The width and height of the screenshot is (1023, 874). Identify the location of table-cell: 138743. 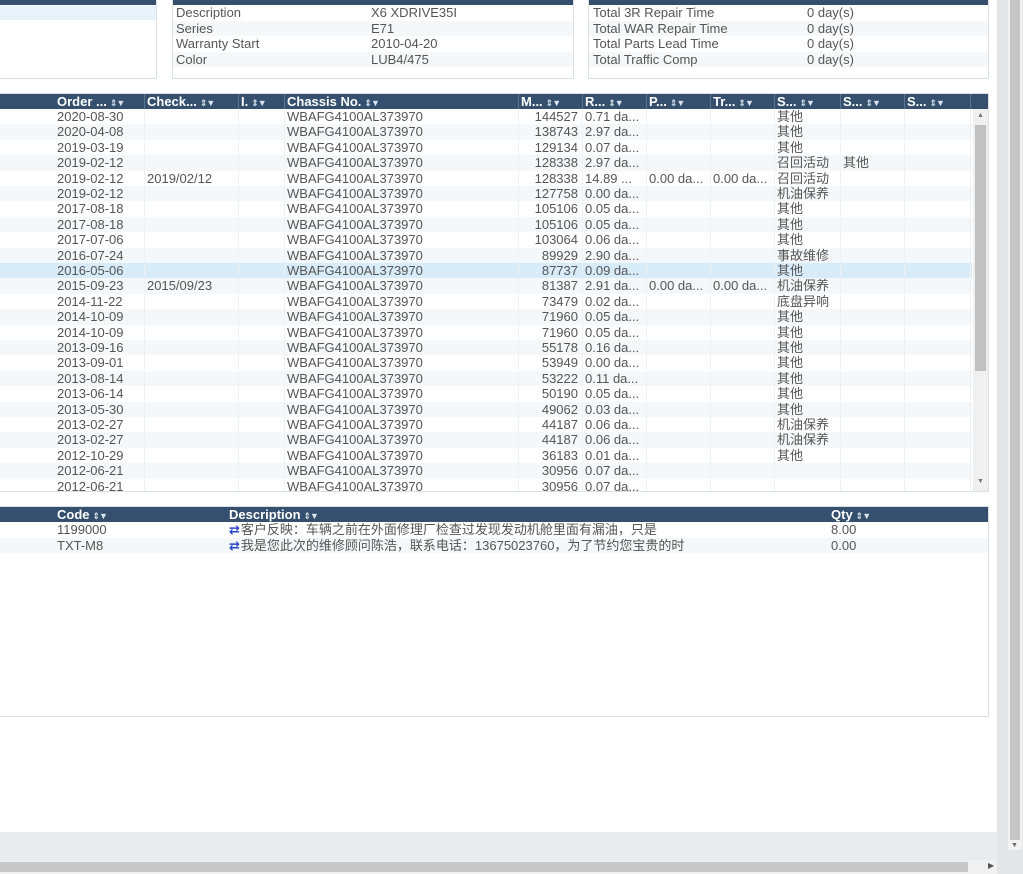
(551, 132).